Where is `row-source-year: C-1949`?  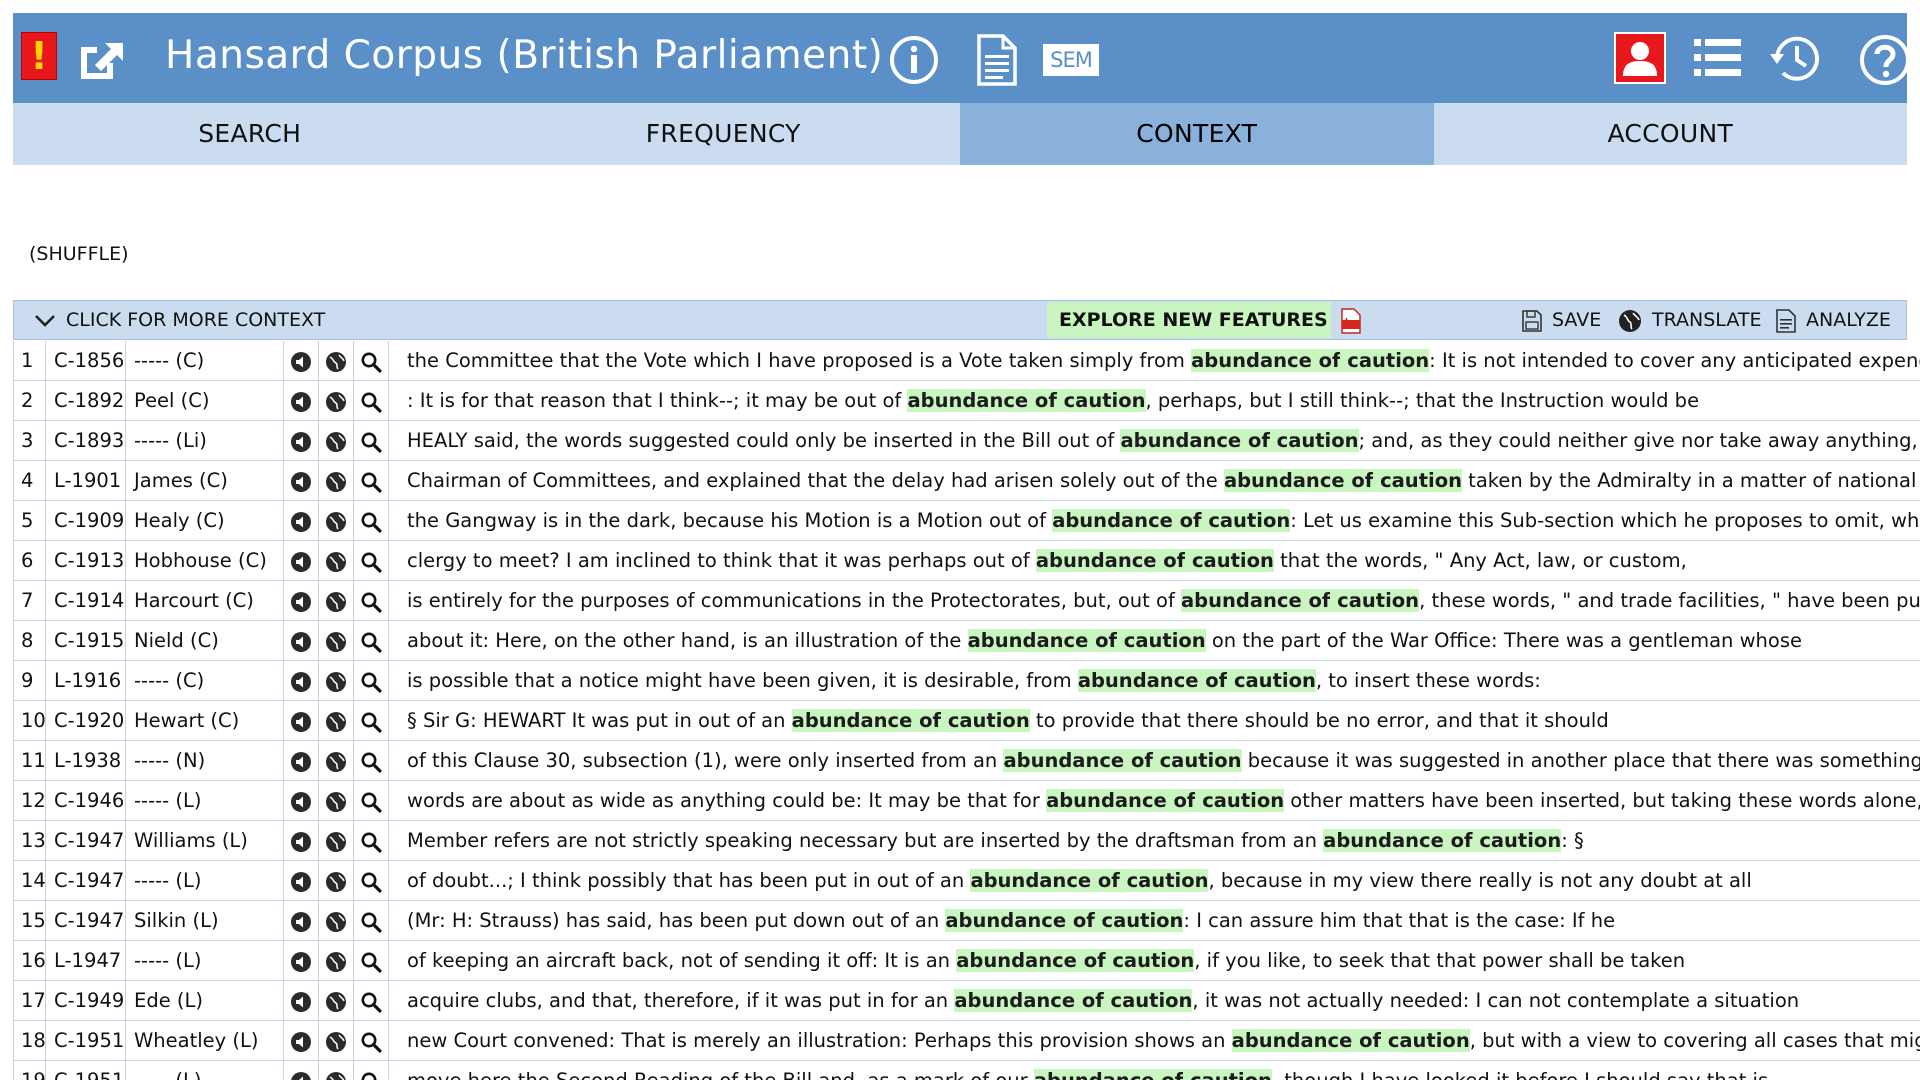
row-source-year: C-1949 is located at coordinates (86, 1000).